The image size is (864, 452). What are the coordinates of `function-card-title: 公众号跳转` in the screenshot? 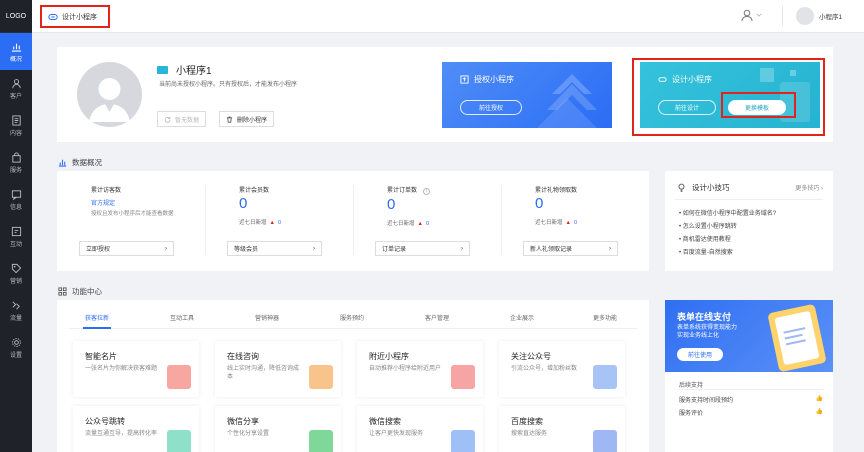 It's located at (105, 421).